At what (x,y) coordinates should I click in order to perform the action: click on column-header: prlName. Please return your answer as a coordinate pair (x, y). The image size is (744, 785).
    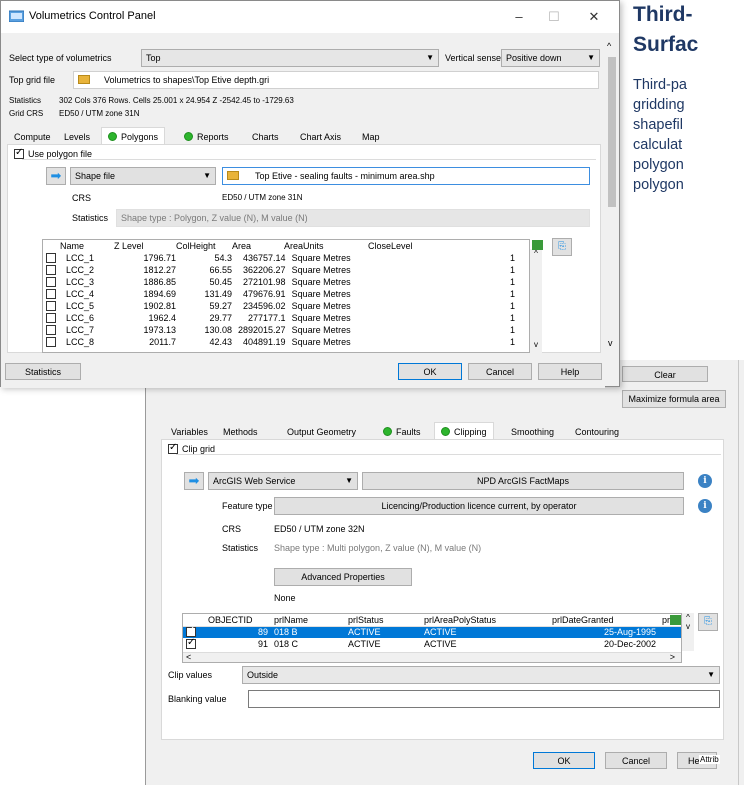
    Looking at the image, I should click on (308, 620).